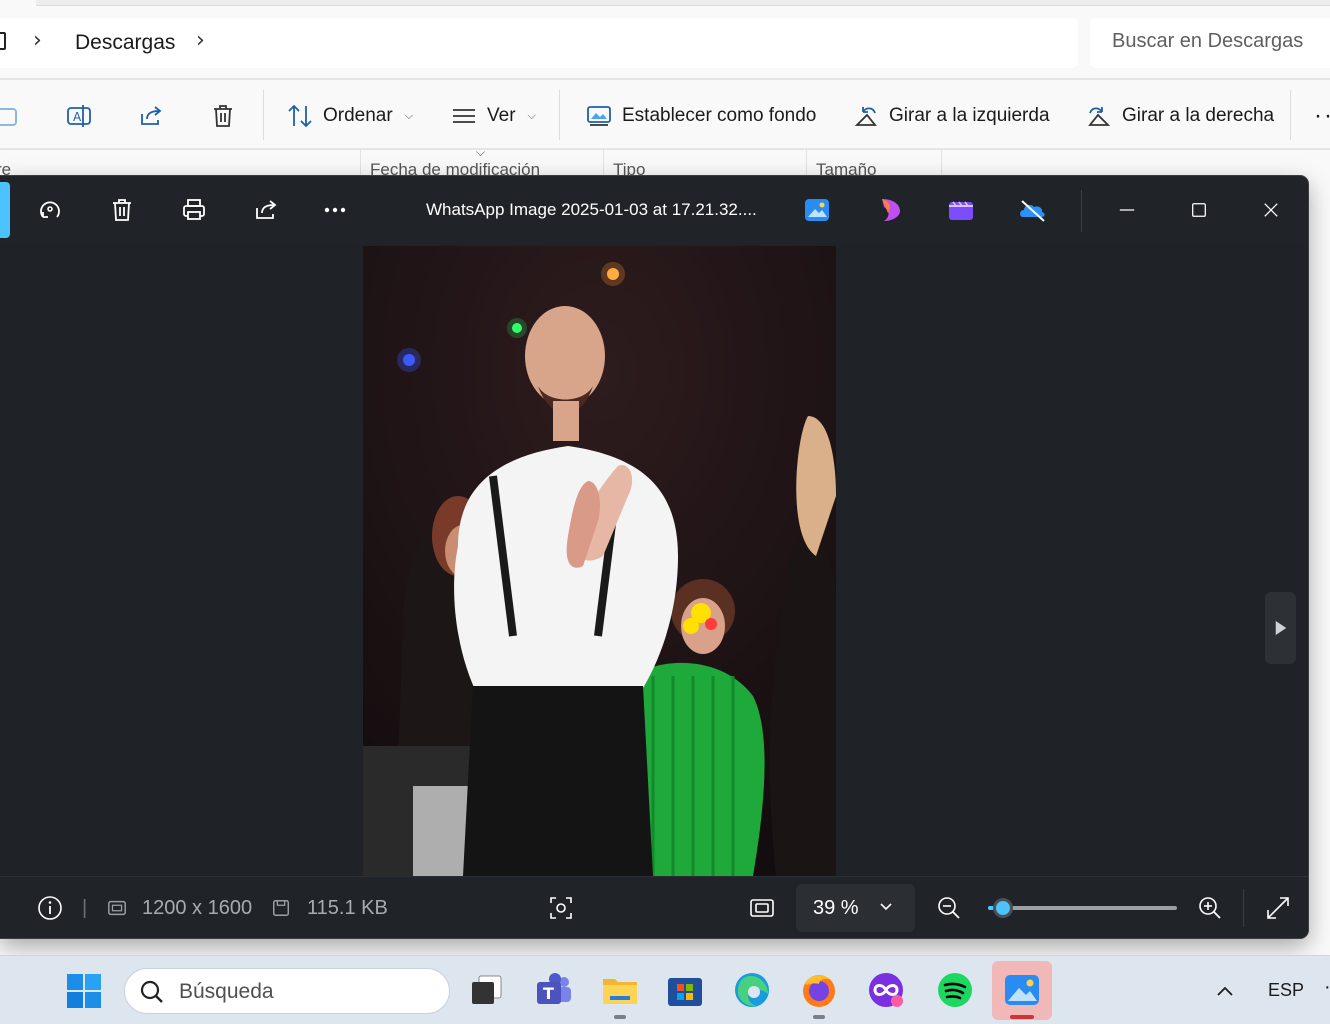  I want to click on next-image-button, so click(1280, 628).